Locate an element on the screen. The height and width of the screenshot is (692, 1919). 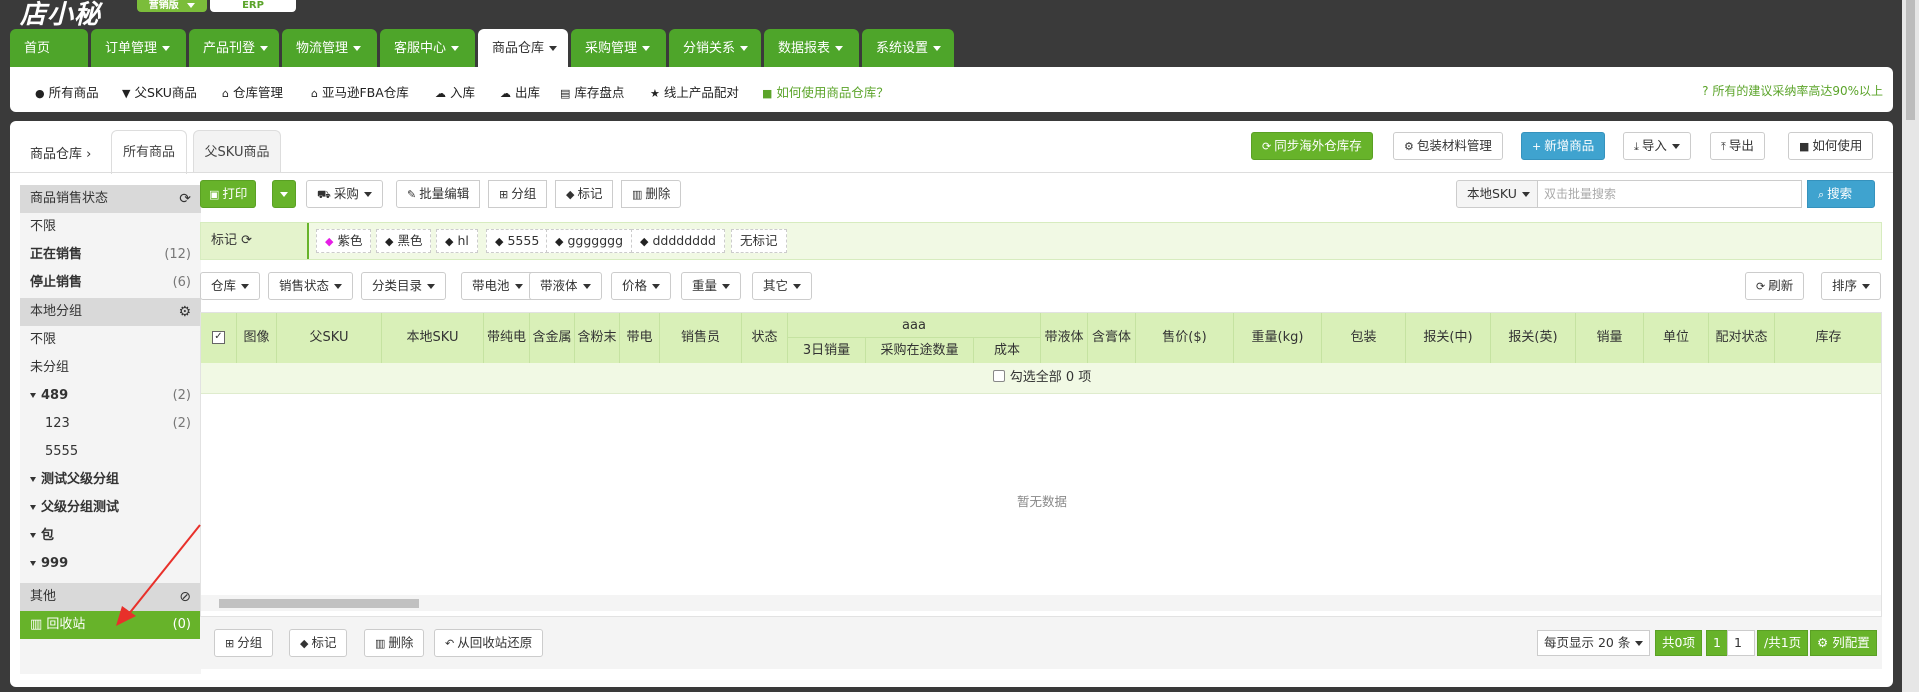
nav-item-5: 商品仓库 is located at coordinates (523, 48).